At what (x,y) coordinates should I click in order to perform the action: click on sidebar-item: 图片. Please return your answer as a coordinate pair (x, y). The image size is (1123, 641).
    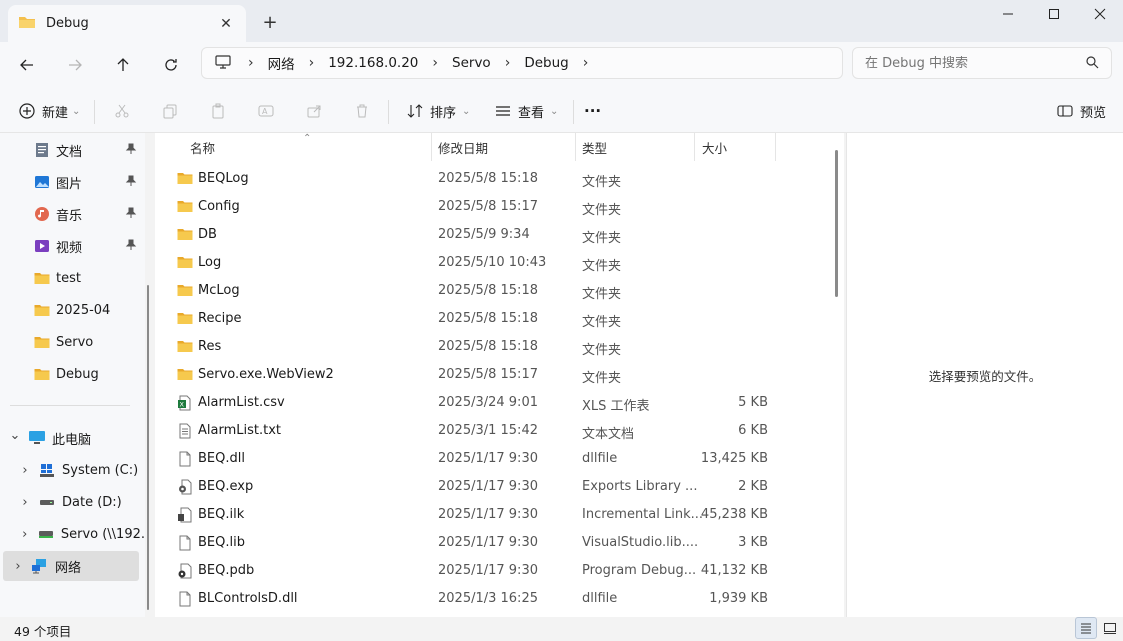
    Looking at the image, I should click on (72, 182).